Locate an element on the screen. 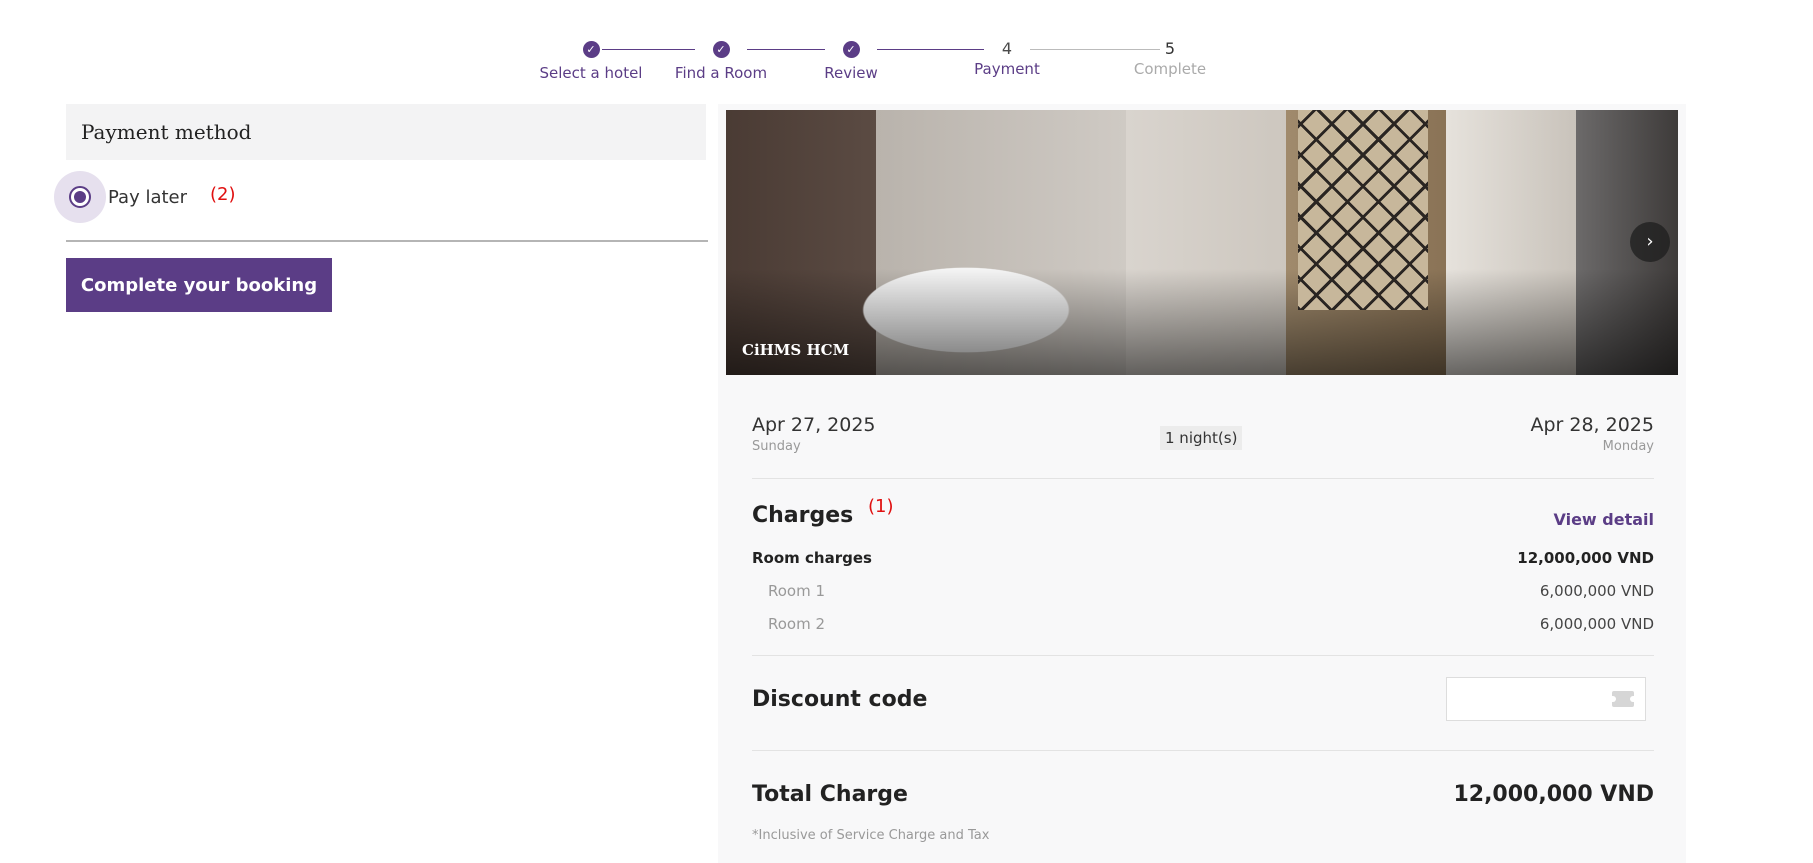 Image resolution: width=1813 pixels, height=863 pixels. nights-badge: 1 night(s) is located at coordinates (1201, 438).